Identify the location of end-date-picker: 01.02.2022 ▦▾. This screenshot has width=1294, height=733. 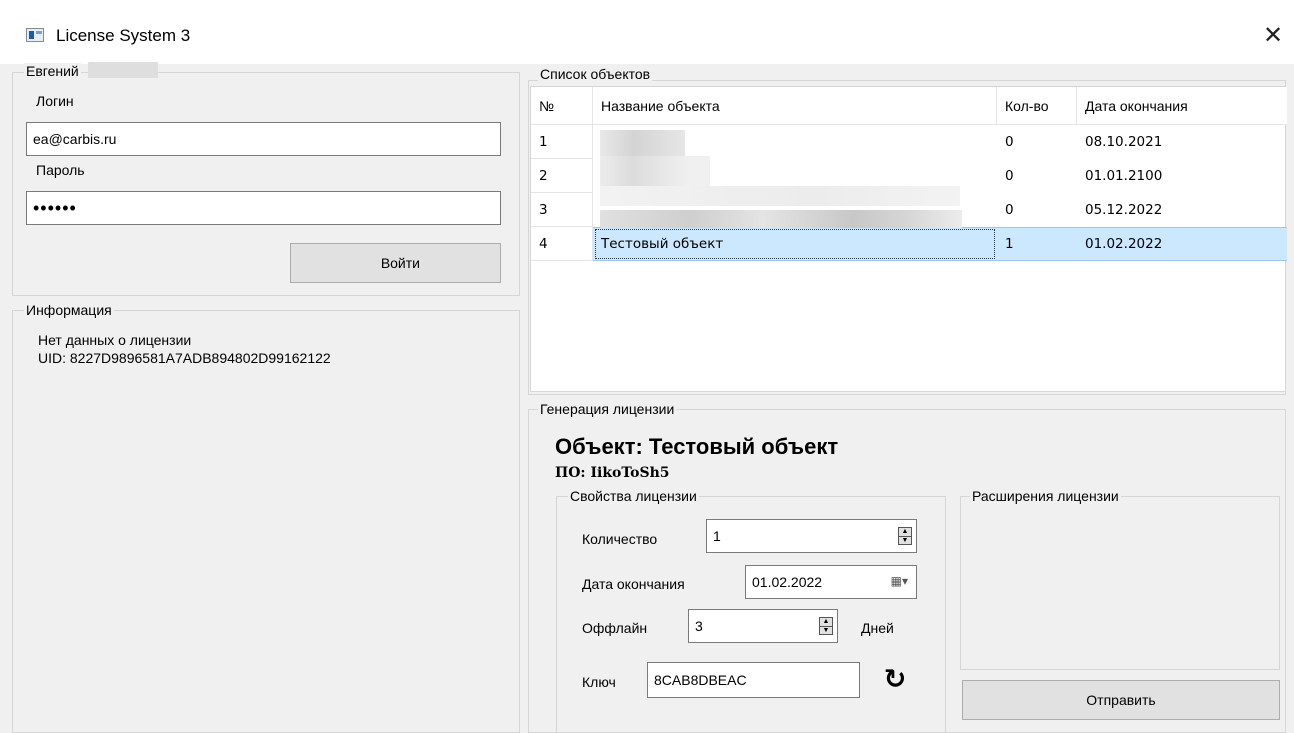
(831, 582).